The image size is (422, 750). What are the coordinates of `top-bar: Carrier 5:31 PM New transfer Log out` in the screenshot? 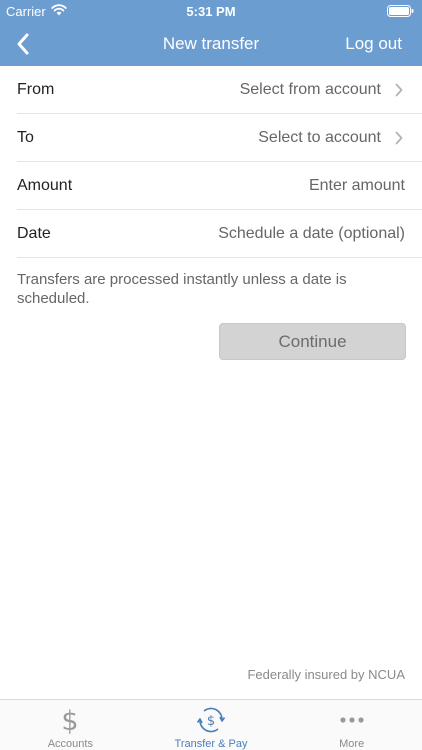 It's located at (211, 33).